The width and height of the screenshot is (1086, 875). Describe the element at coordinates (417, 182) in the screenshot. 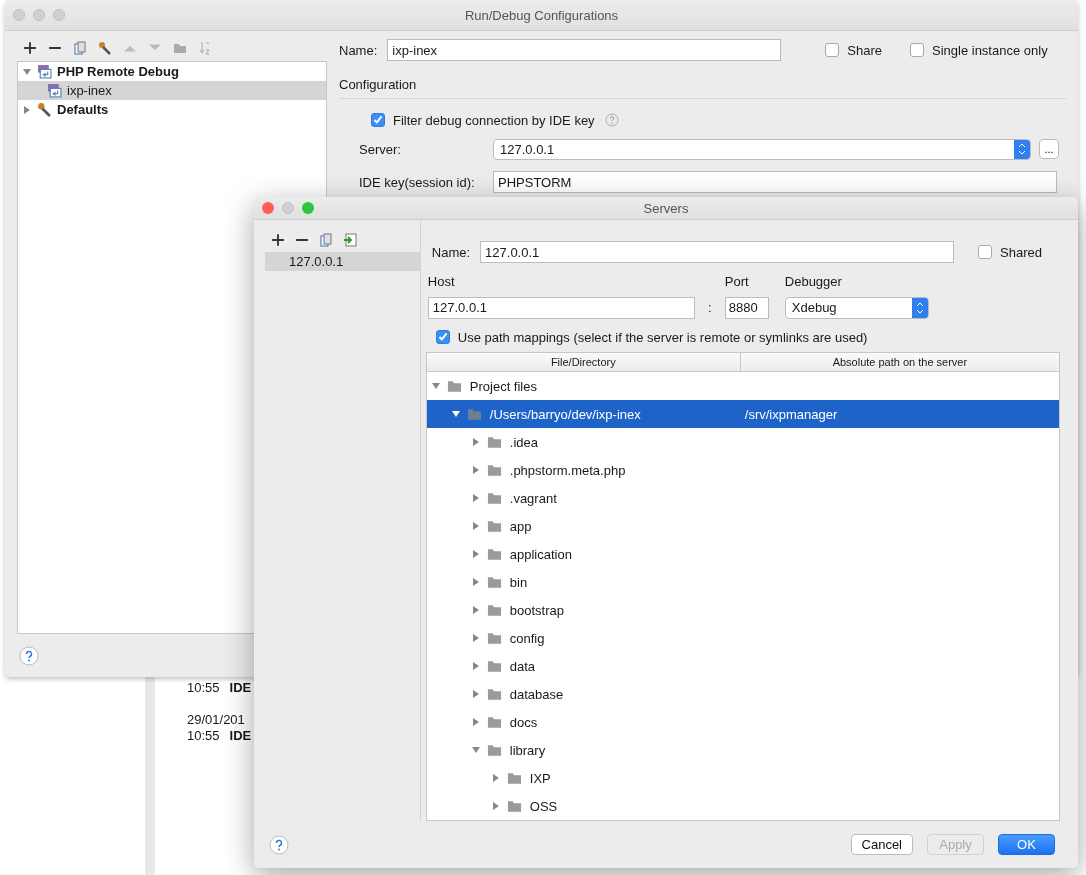

I see `ide-key-label: IDE key(session id):` at that location.